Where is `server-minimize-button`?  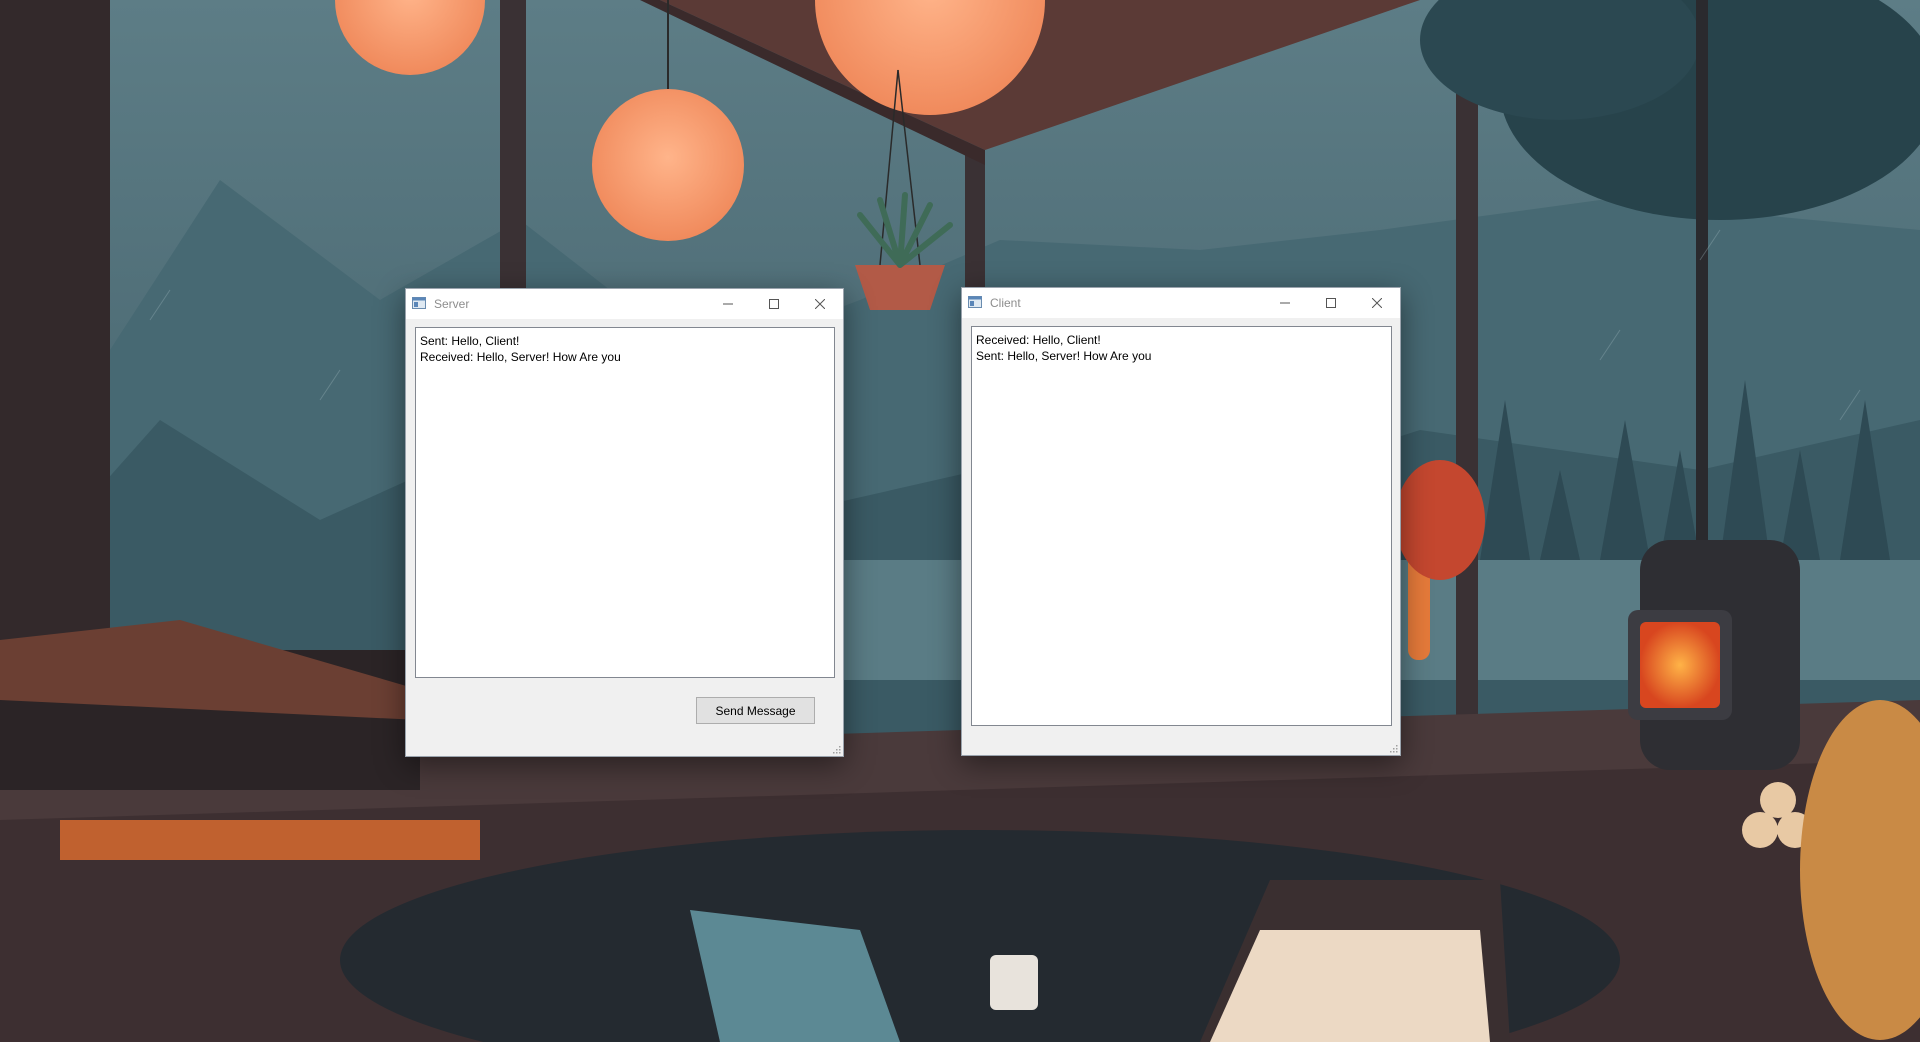
server-minimize-button is located at coordinates (728, 304).